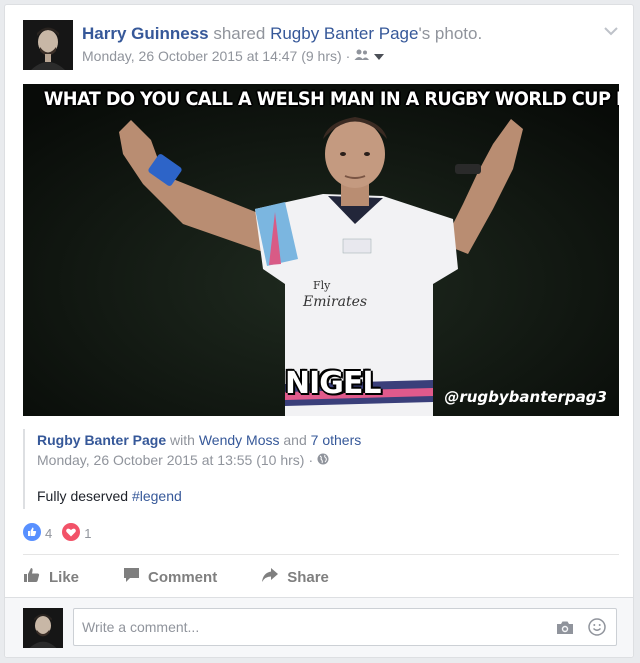  Describe the element at coordinates (323, 460) in the screenshot. I see `globe-icon` at that location.